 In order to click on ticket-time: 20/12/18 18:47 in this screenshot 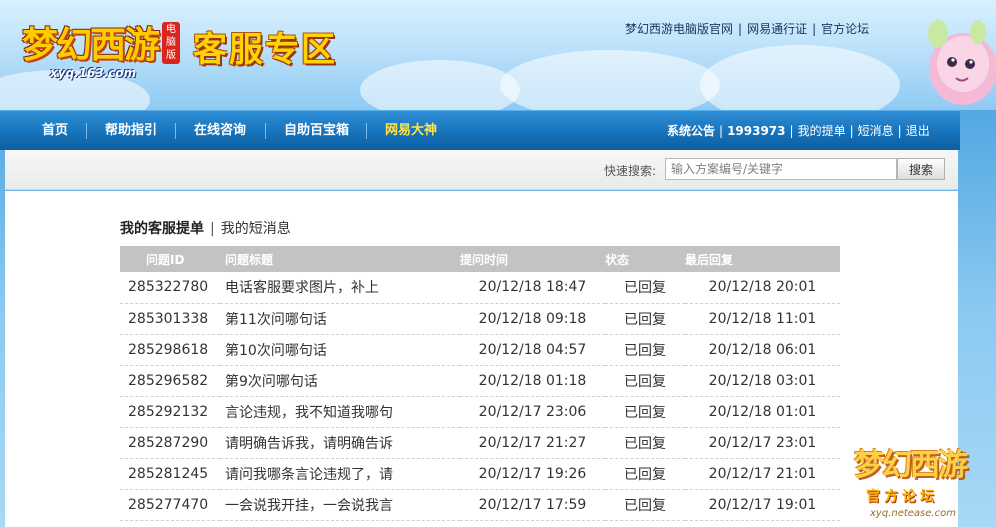, I will do `click(532, 288)`.